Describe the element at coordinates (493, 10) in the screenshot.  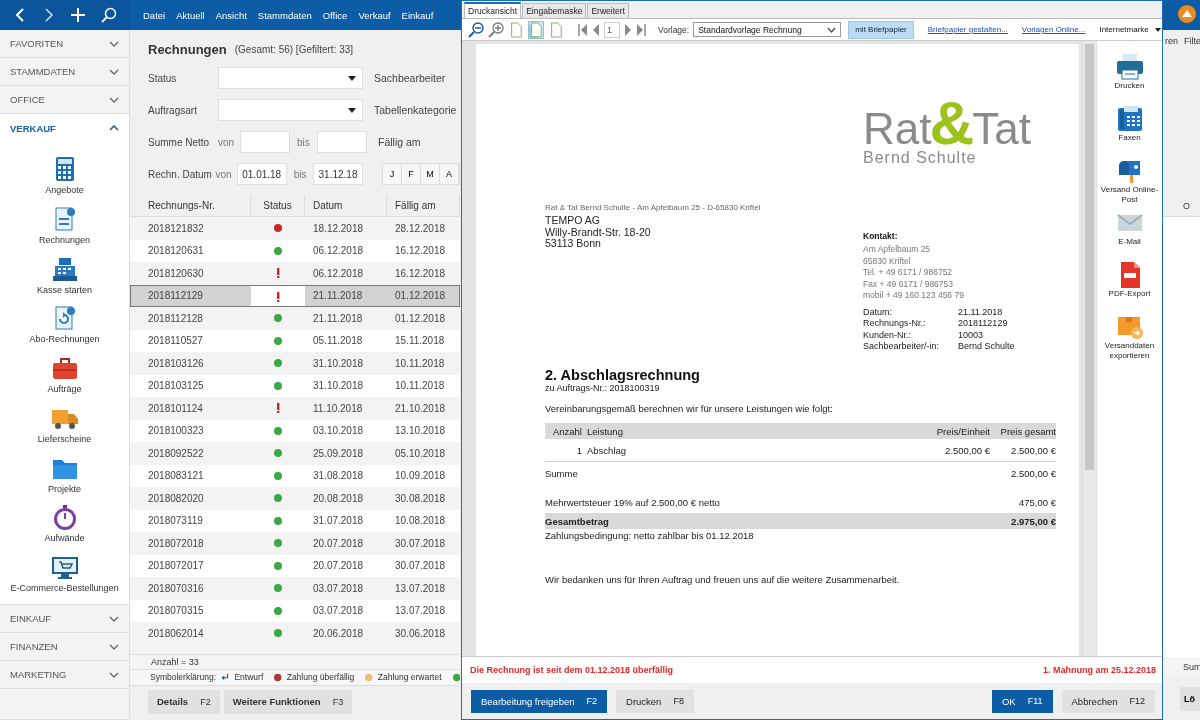
I see `tab: Druckansicht` at that location.